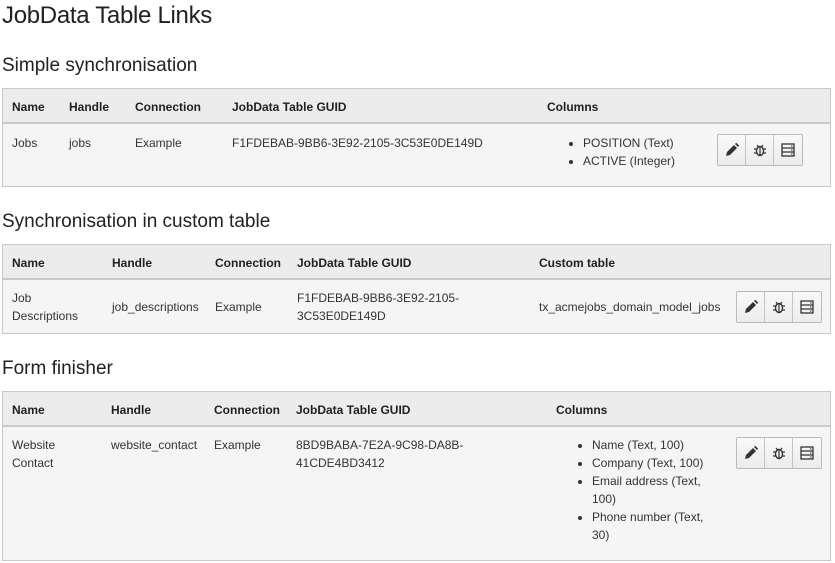 Image resolution: width=835 pixels, height=563 pixels. Describe the element at coordinates (25, 143) in the screenshot. I see `cell-name: Jobs` at that location.